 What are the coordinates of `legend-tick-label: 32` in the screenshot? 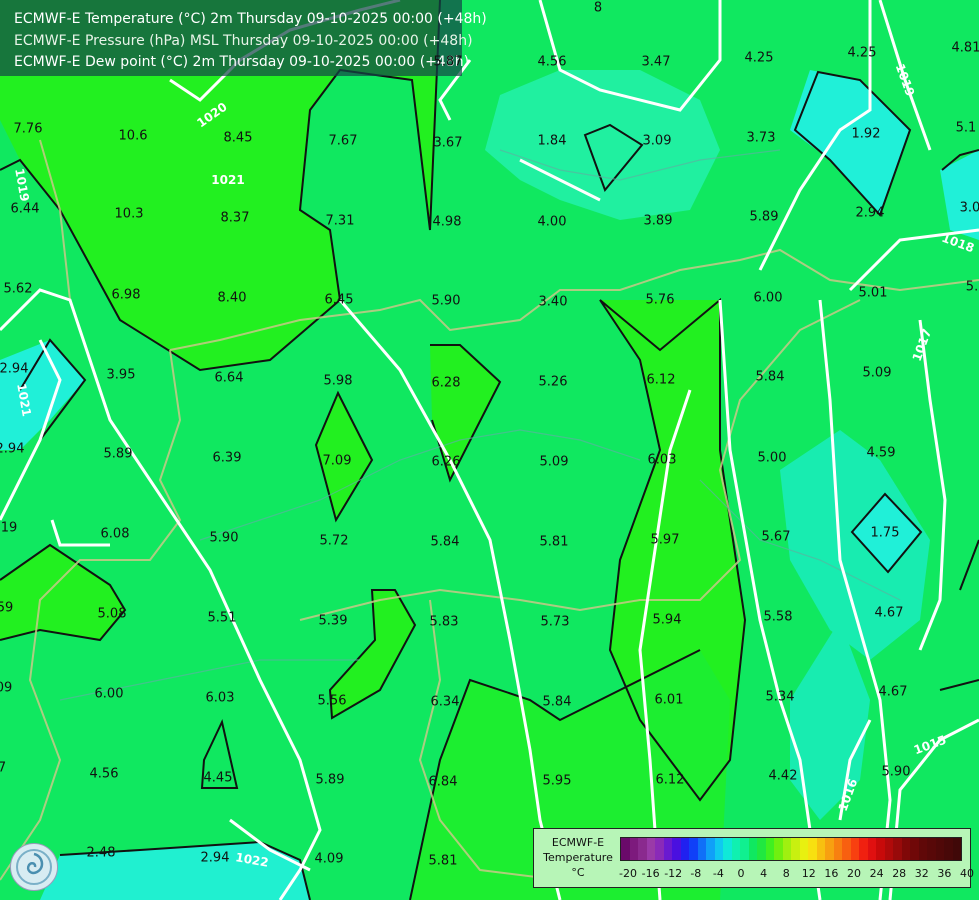 It's located at (921, 873).